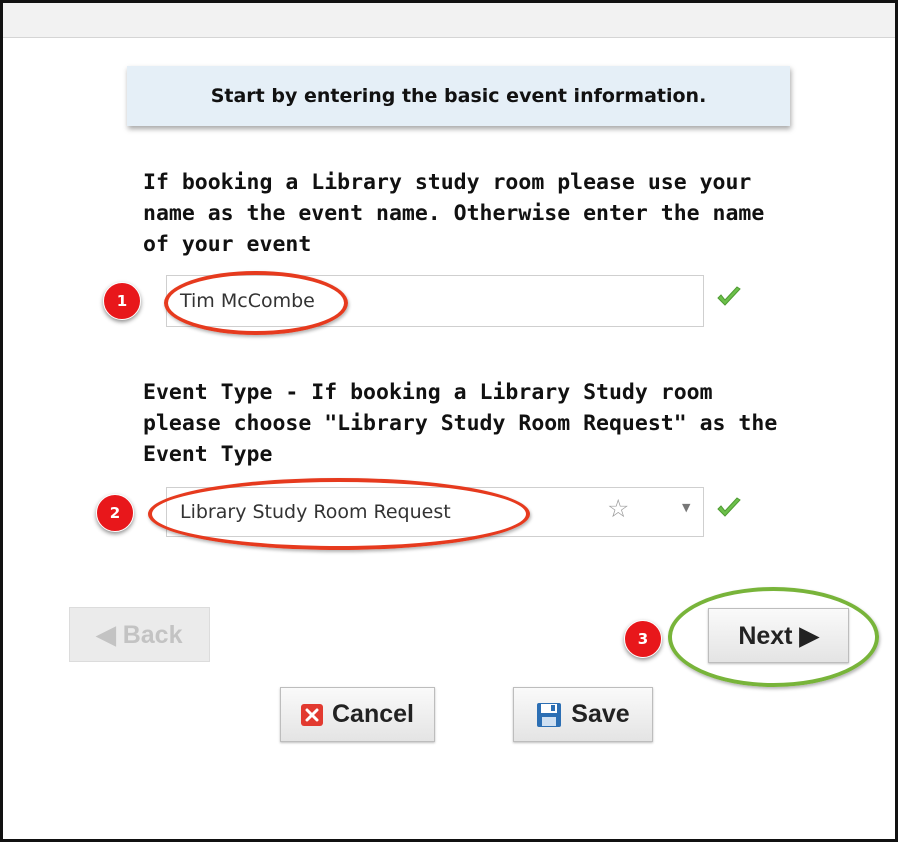 The width and height of the screenshot is (898, 842). I want to click on annotation-badge-2: 2, so click(115, 513).